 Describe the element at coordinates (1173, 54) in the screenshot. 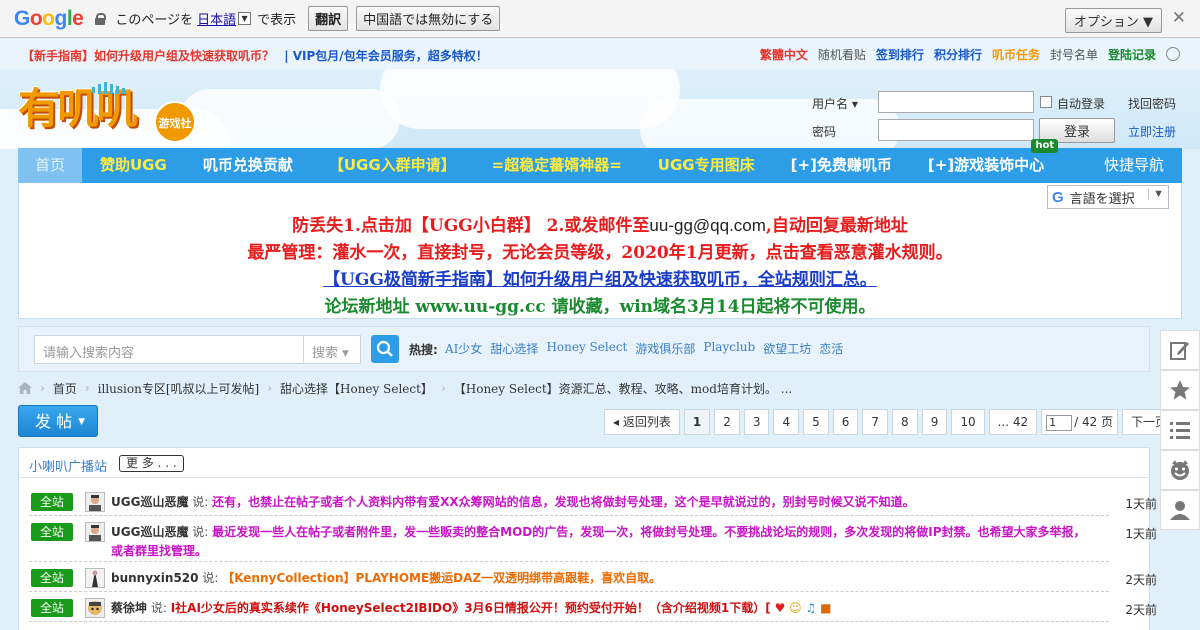

I see `resize-icon` at that location.